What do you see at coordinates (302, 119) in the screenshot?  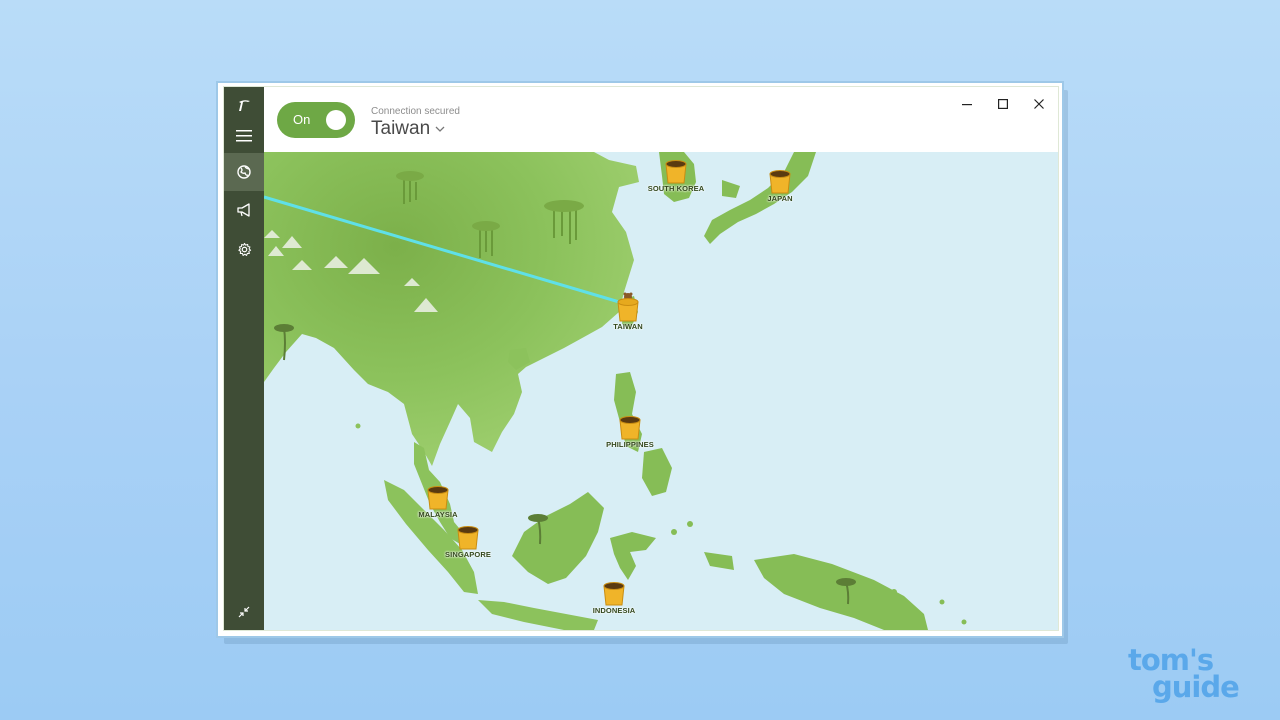 I see `vpn-toggle-label: On` at bounding box center [302, 119].